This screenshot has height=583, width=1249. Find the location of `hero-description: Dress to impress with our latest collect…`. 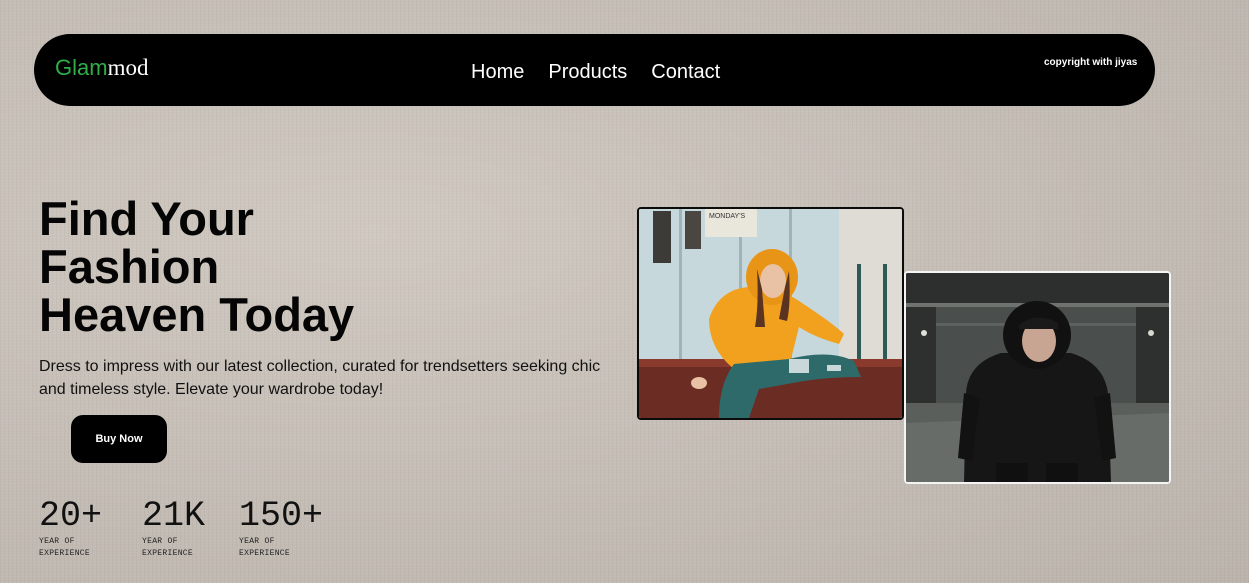

hero-description: Dress to impress with our latest collect… is located at coordinates (320, 378).